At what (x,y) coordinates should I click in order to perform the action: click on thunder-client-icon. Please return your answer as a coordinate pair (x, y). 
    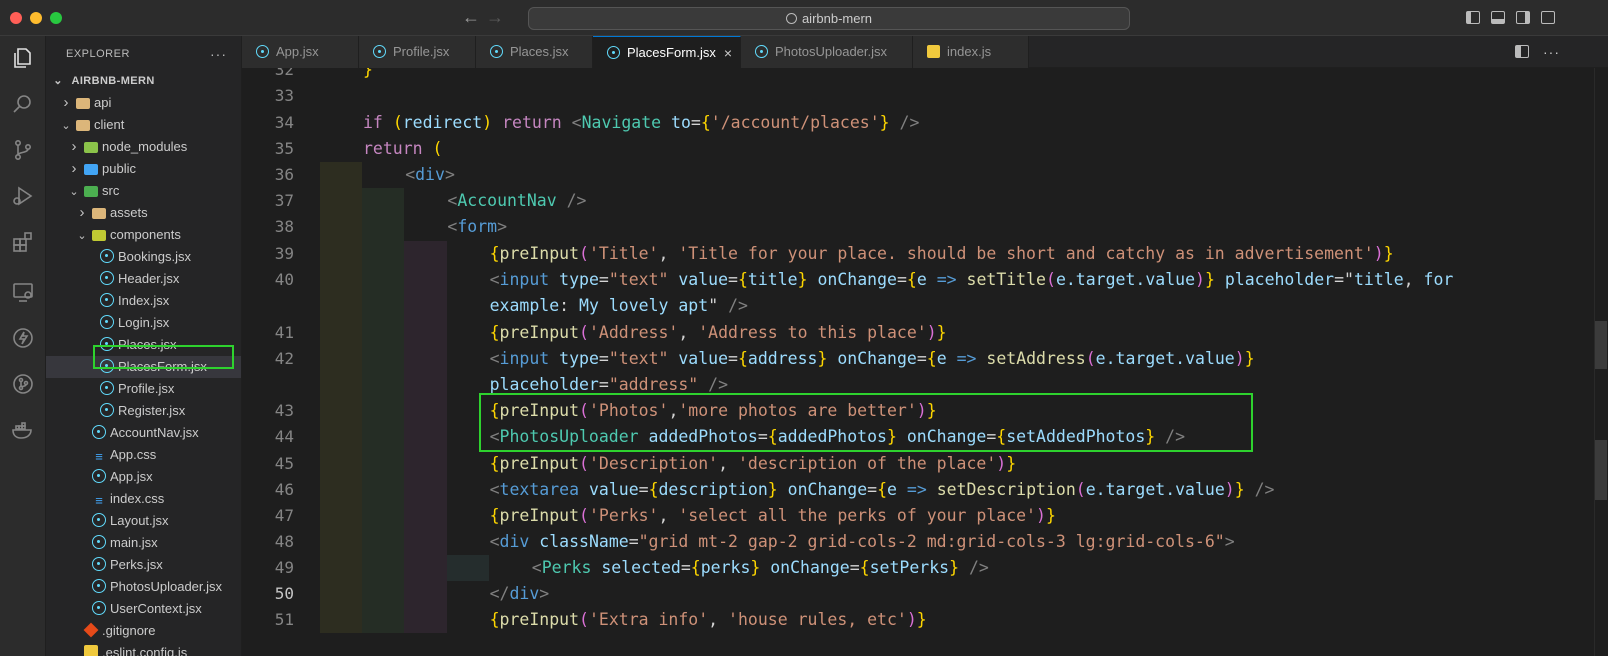
    Looking at the image, I should click on (23, 338).